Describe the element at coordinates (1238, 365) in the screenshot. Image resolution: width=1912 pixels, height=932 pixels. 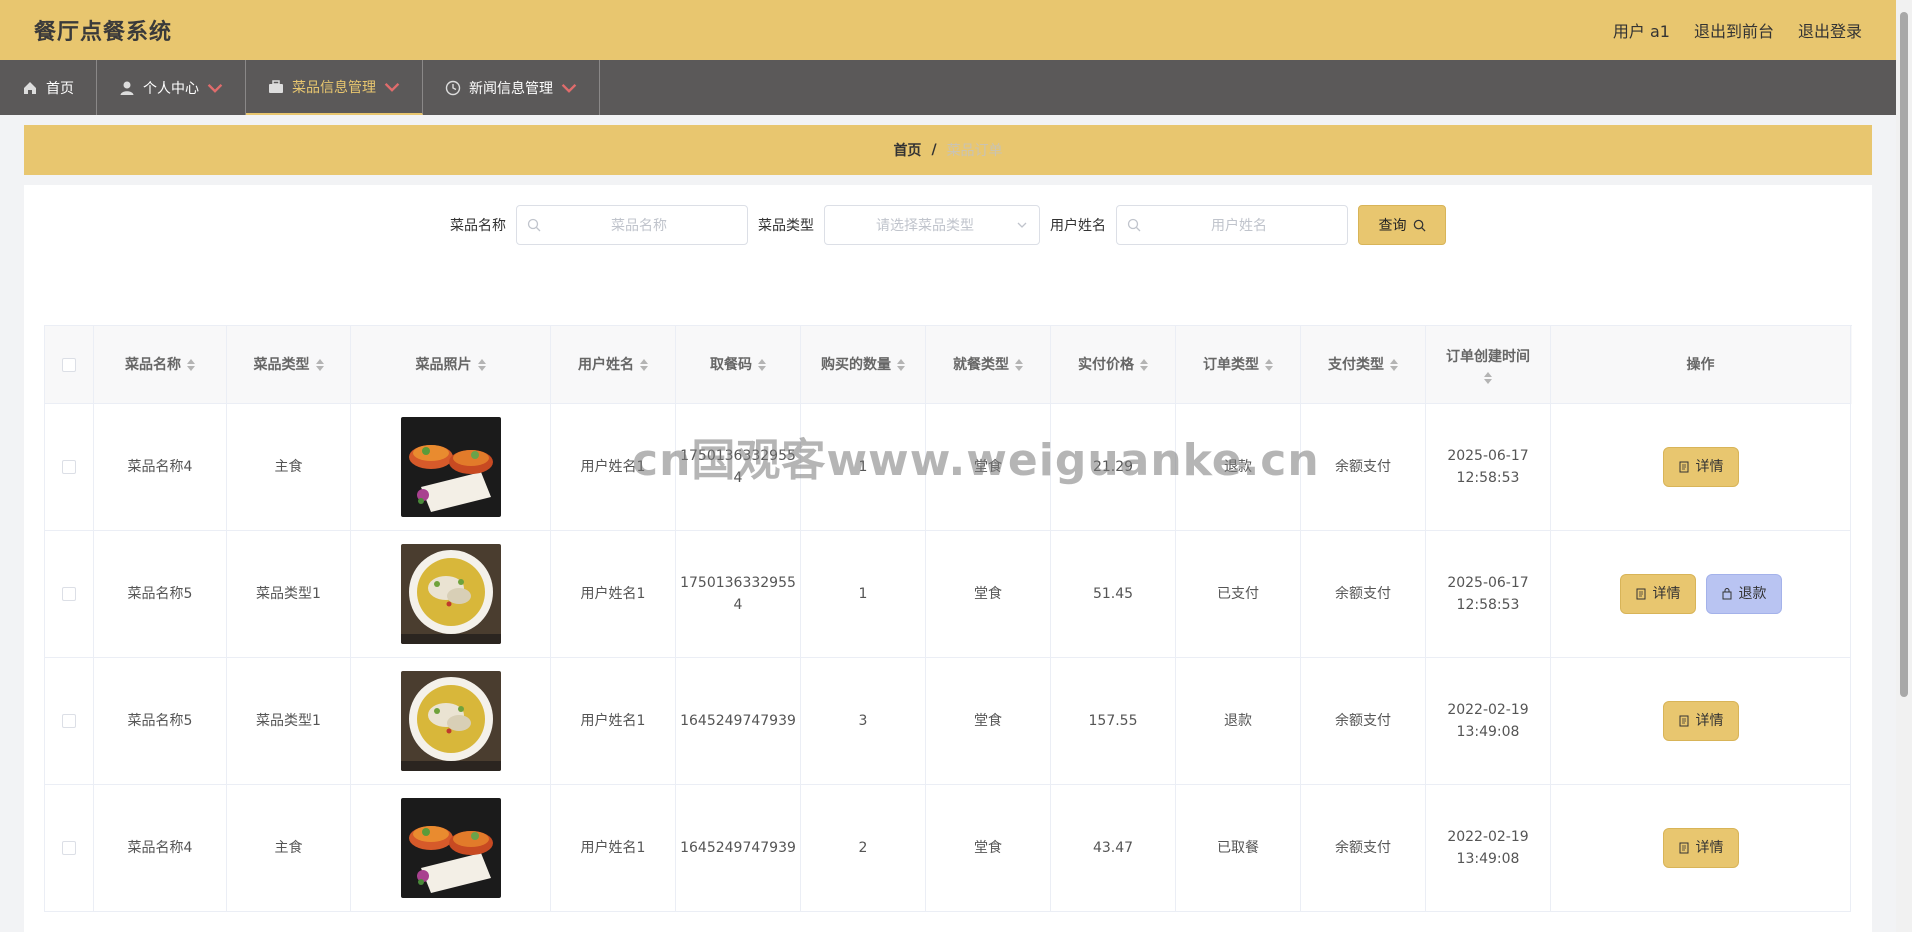
I see `column-header: 订单类型` at that location.